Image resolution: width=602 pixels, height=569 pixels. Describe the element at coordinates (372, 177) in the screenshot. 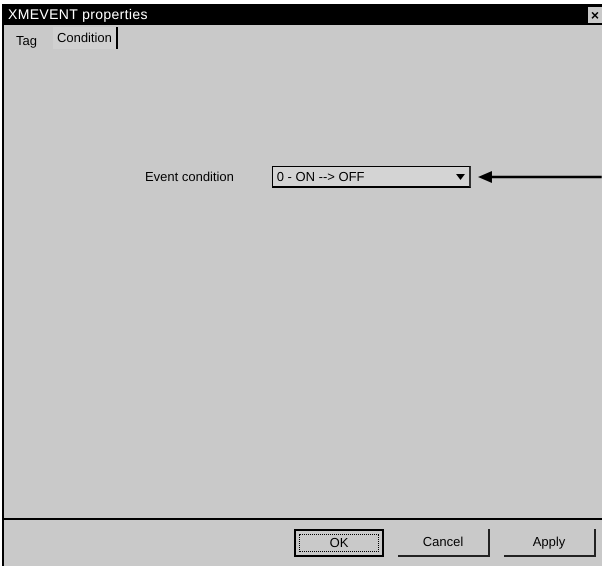

I see `event-condition-dropdown: 0 - ON --> OFF` at that location.